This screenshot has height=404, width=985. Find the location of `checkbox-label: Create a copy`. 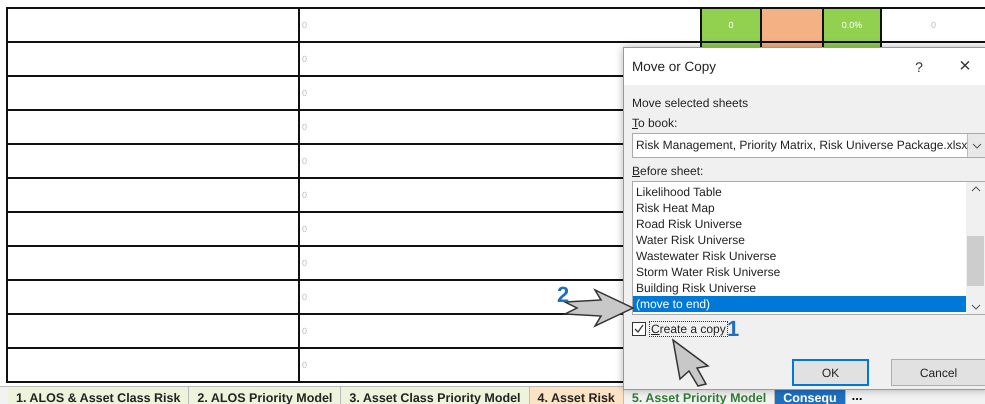

checkbox-label: Create a copy is located at coordinates (688, 329).